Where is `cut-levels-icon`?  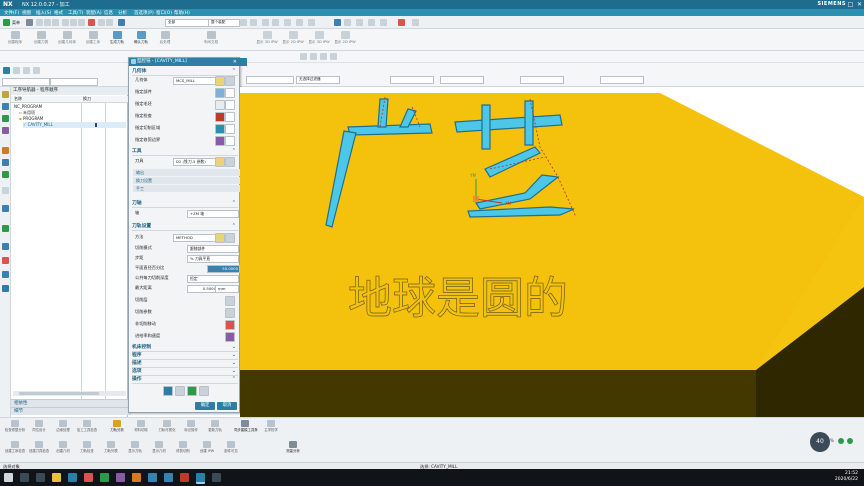
cut-levels-icon is located at coordinates (230, 301).